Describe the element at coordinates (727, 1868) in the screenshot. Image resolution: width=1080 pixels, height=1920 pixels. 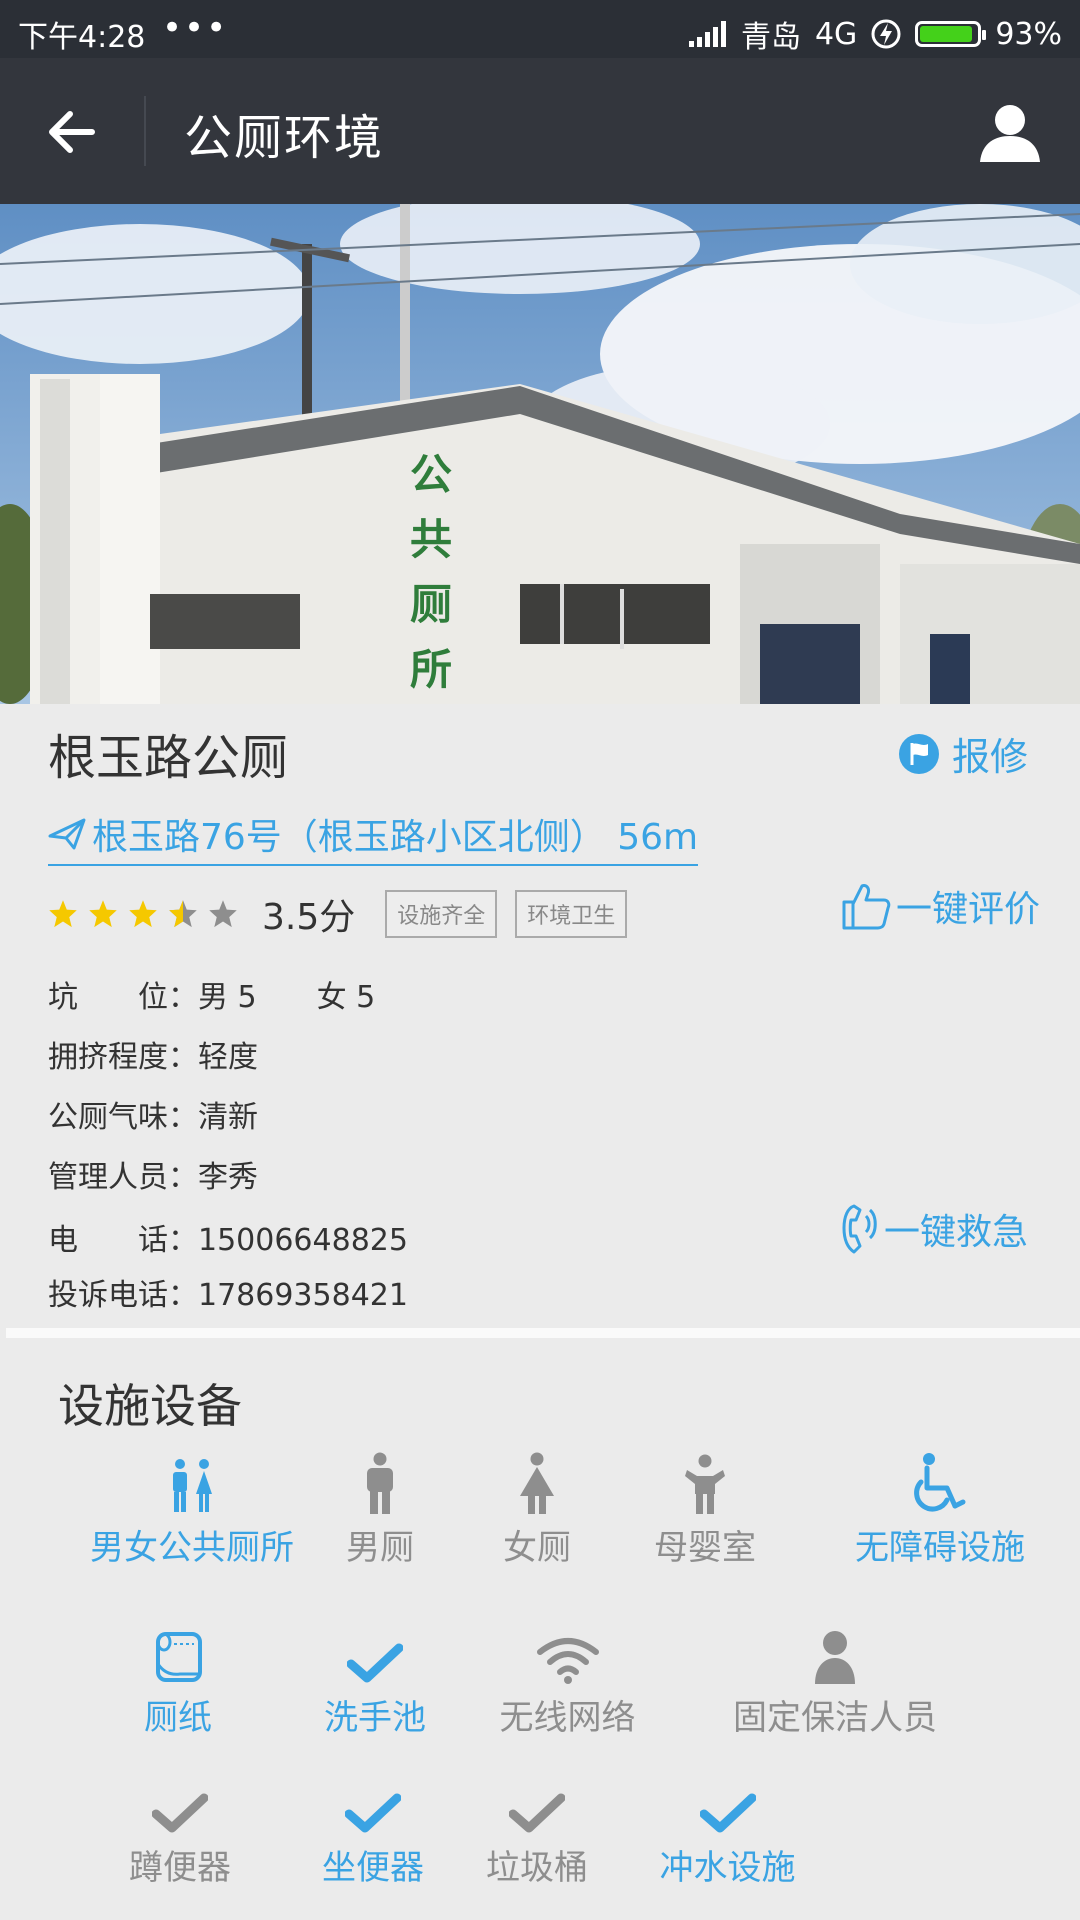
I see `facility-label: 冲水设施` at that location.